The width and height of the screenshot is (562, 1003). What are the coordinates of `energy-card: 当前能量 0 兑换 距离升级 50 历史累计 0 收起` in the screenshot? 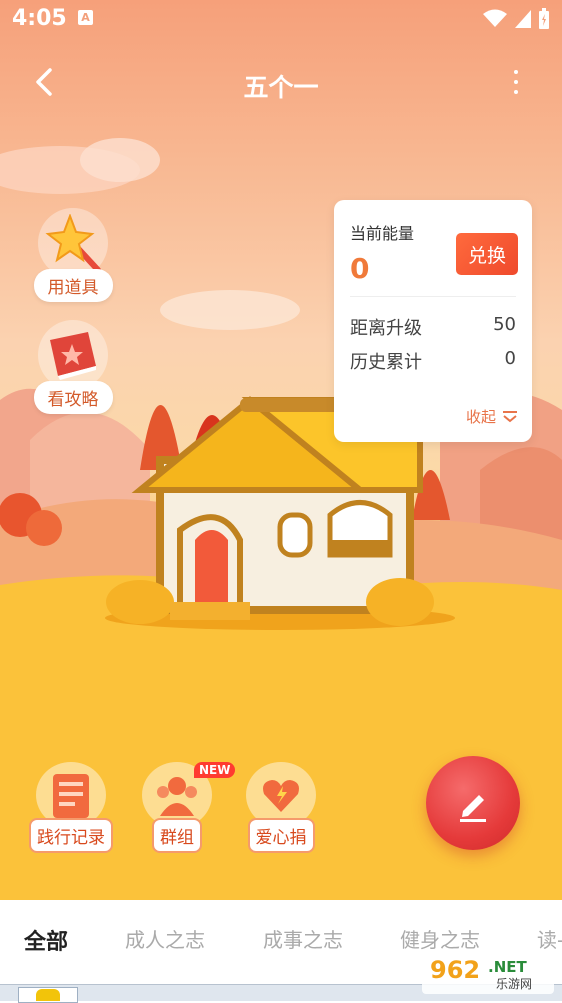 It's located at (433, 321).